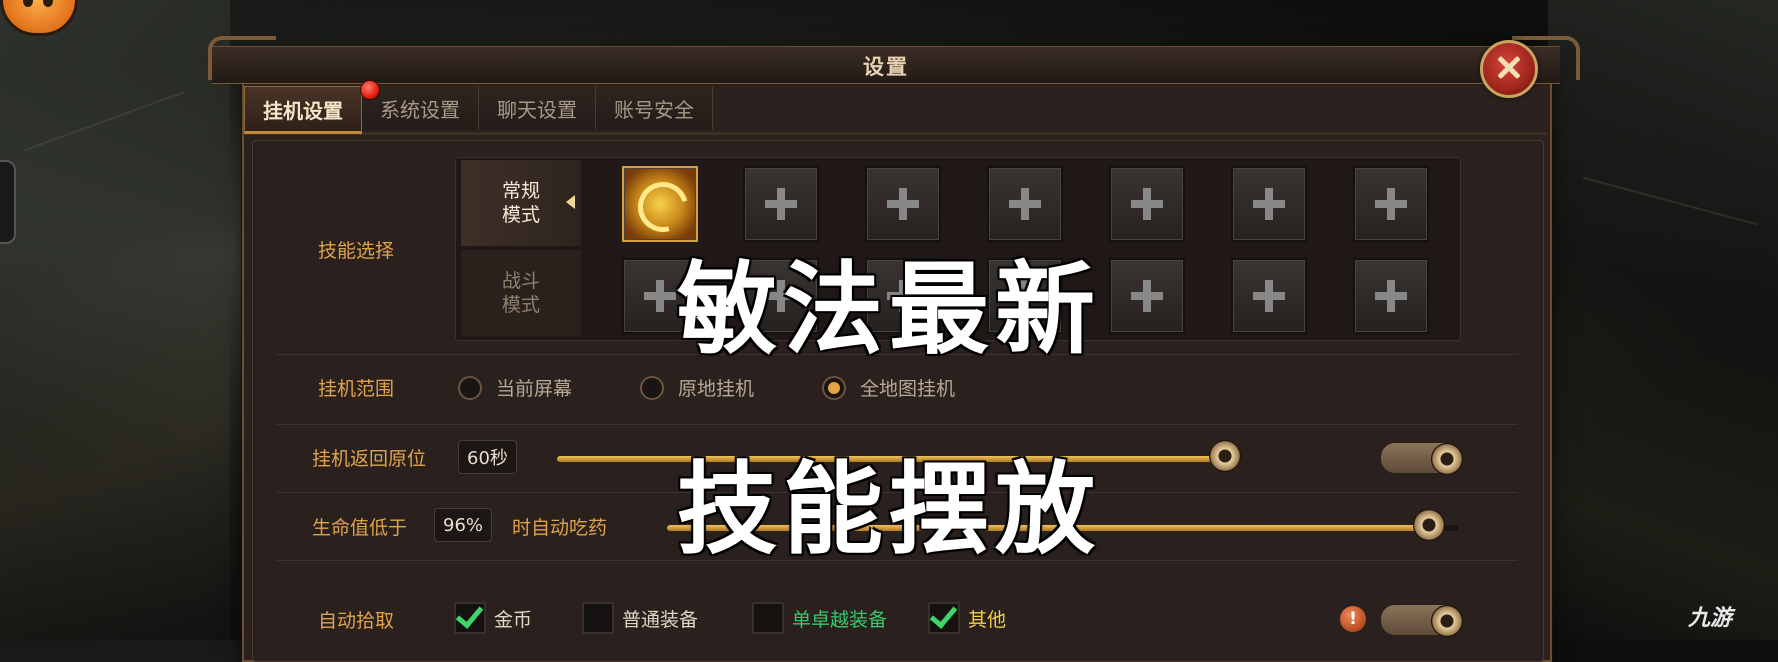 The image size is (1778, 662). I want to click on radio-stay-in-place: 原地挂机, so click(697, 387).